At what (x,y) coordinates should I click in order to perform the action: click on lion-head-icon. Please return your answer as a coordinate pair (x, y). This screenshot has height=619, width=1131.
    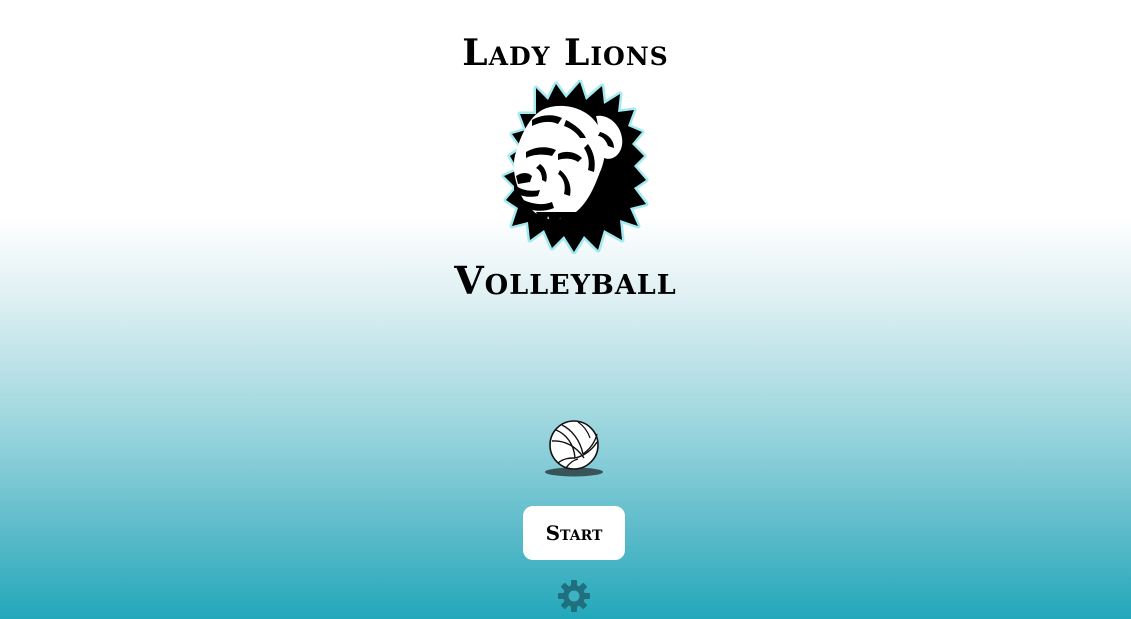
    Looking at the image, I should click on (575, 167).